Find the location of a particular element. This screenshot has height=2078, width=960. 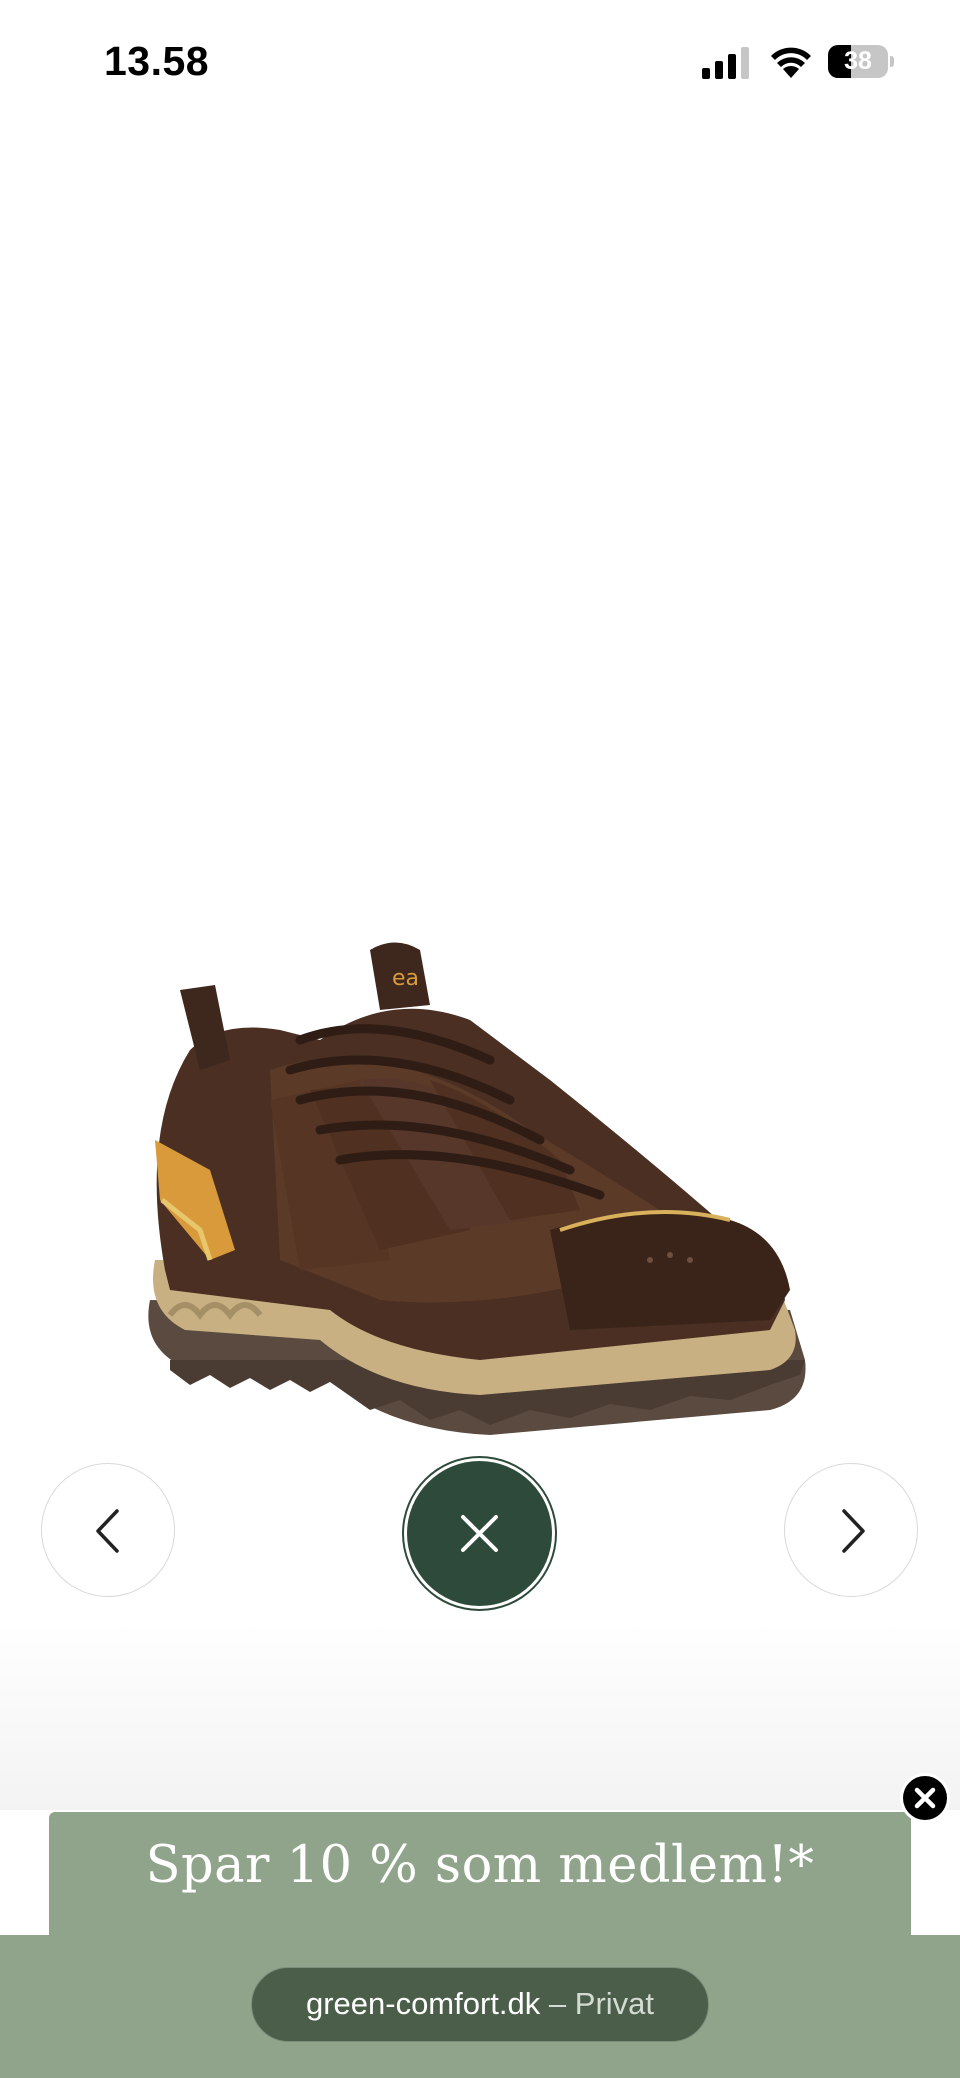

browsing-mode-label: Privat is located at coordinates (614, 2003).